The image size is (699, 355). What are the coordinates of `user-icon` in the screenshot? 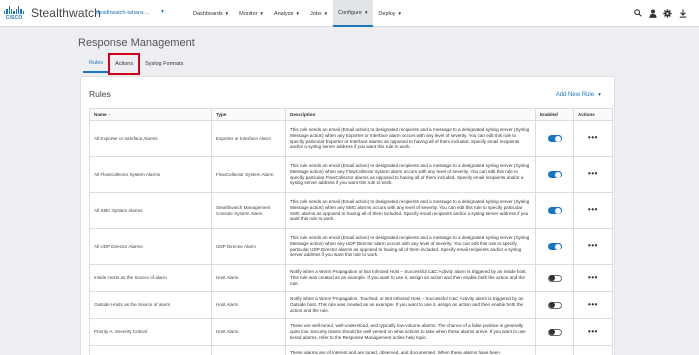 It's located at (652, 13).